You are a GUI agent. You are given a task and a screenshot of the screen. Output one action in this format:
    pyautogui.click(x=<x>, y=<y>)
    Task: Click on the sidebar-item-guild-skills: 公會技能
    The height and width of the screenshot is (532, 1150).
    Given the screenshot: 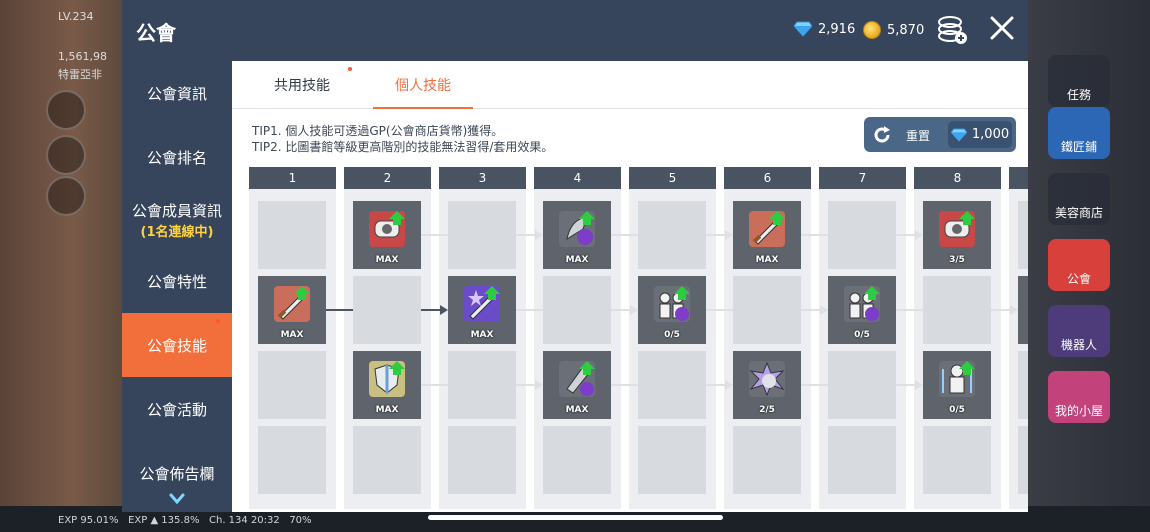 What is the action you would take?
    pyautogui.click(x=177, y=345)
    